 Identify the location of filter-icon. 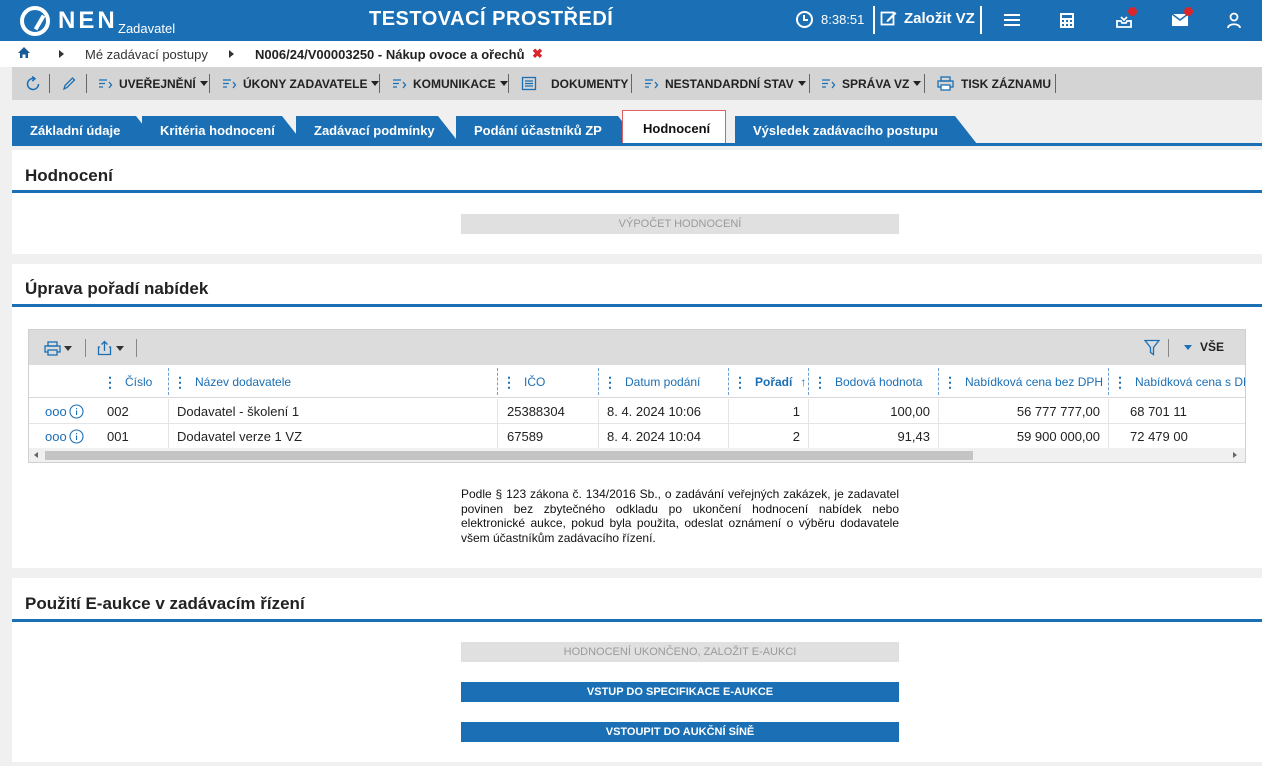
(1152, 350).